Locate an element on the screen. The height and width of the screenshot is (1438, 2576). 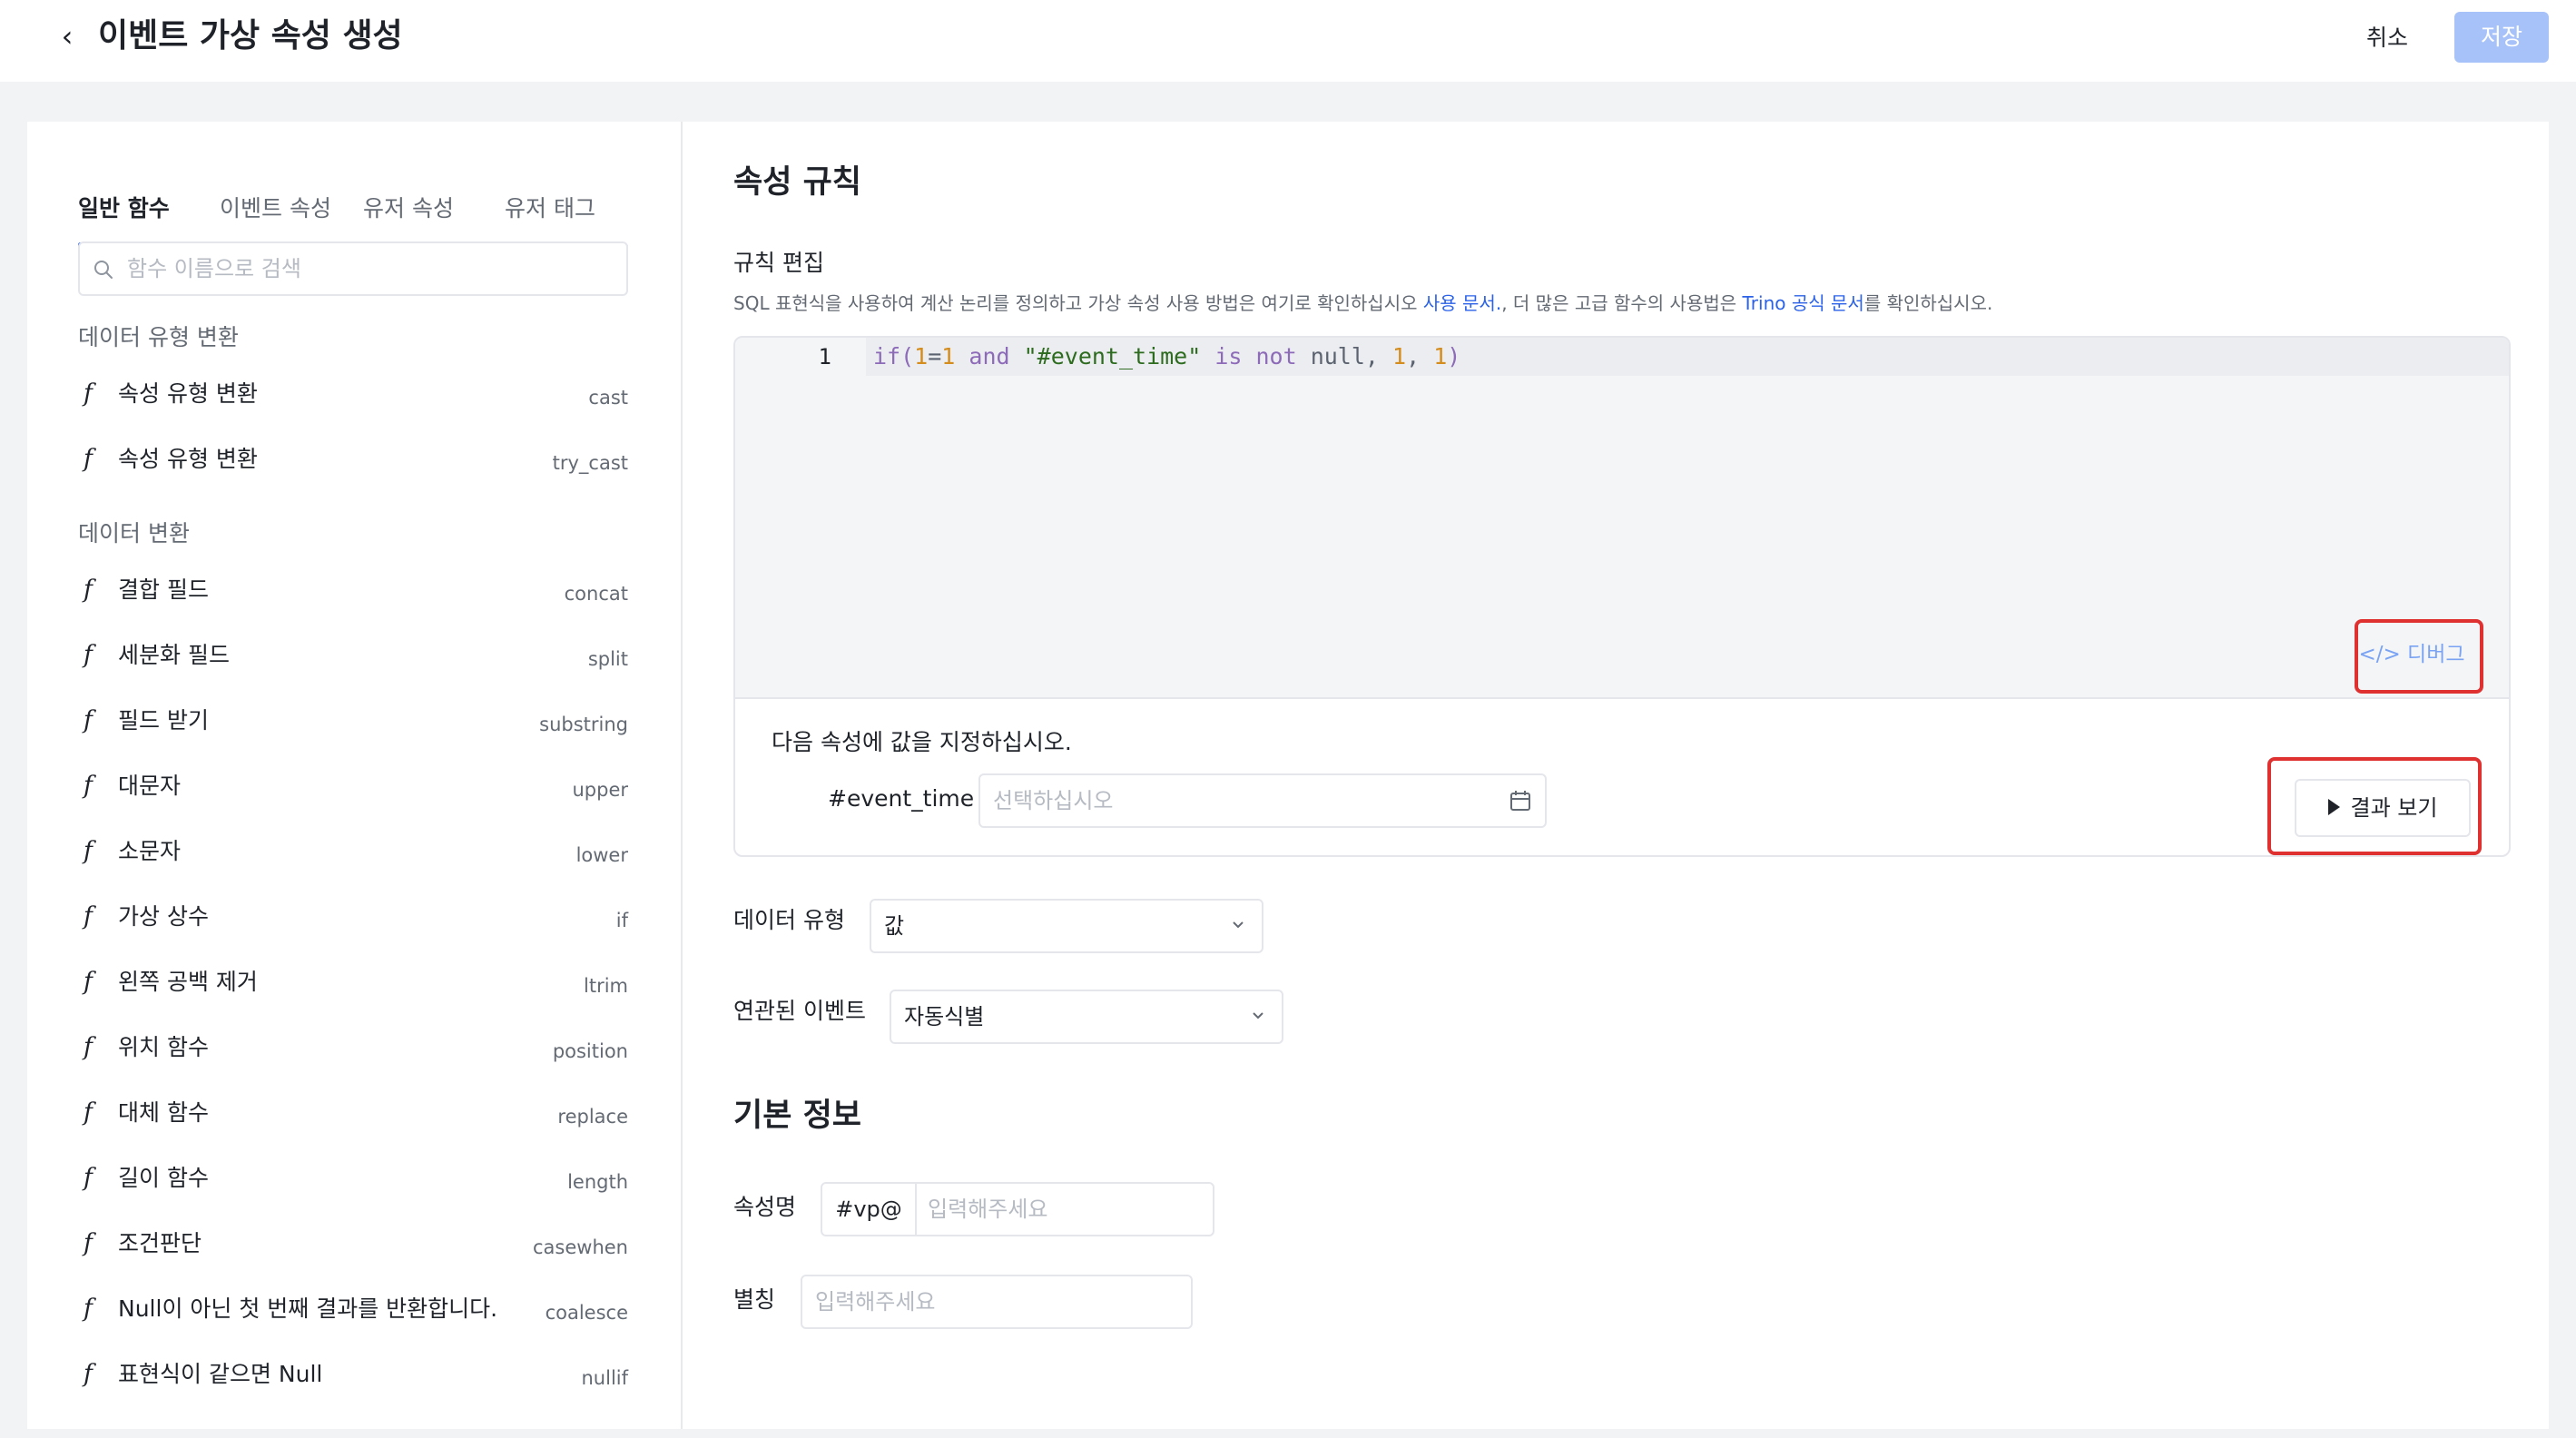
function-item-casewhen: f 조건판단 casewhen is located at coordinates (353, 1243).